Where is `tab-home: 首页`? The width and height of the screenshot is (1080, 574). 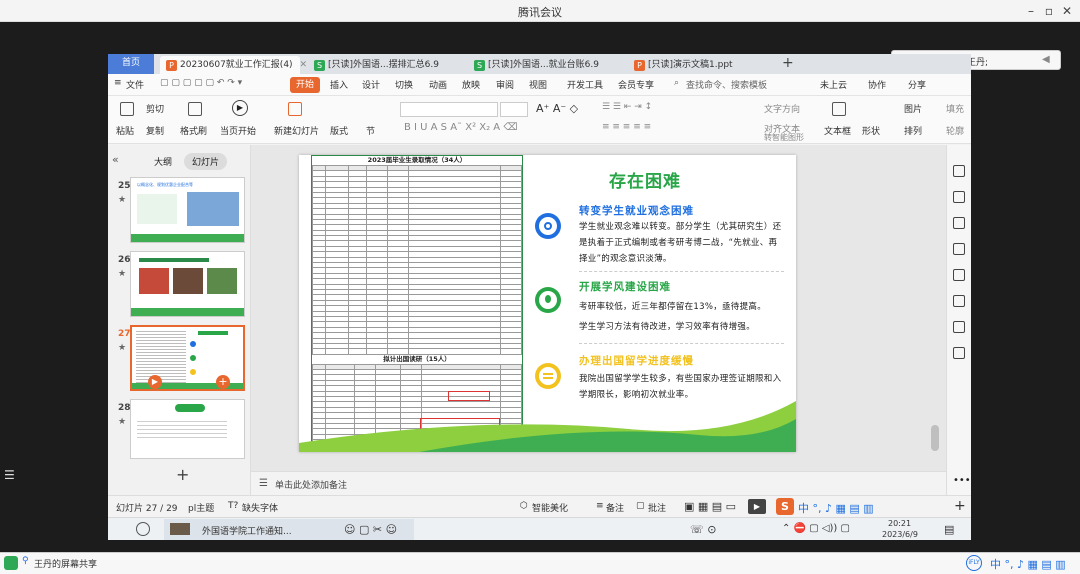
tab-home: 首页 is located at coordinates (131, 64).